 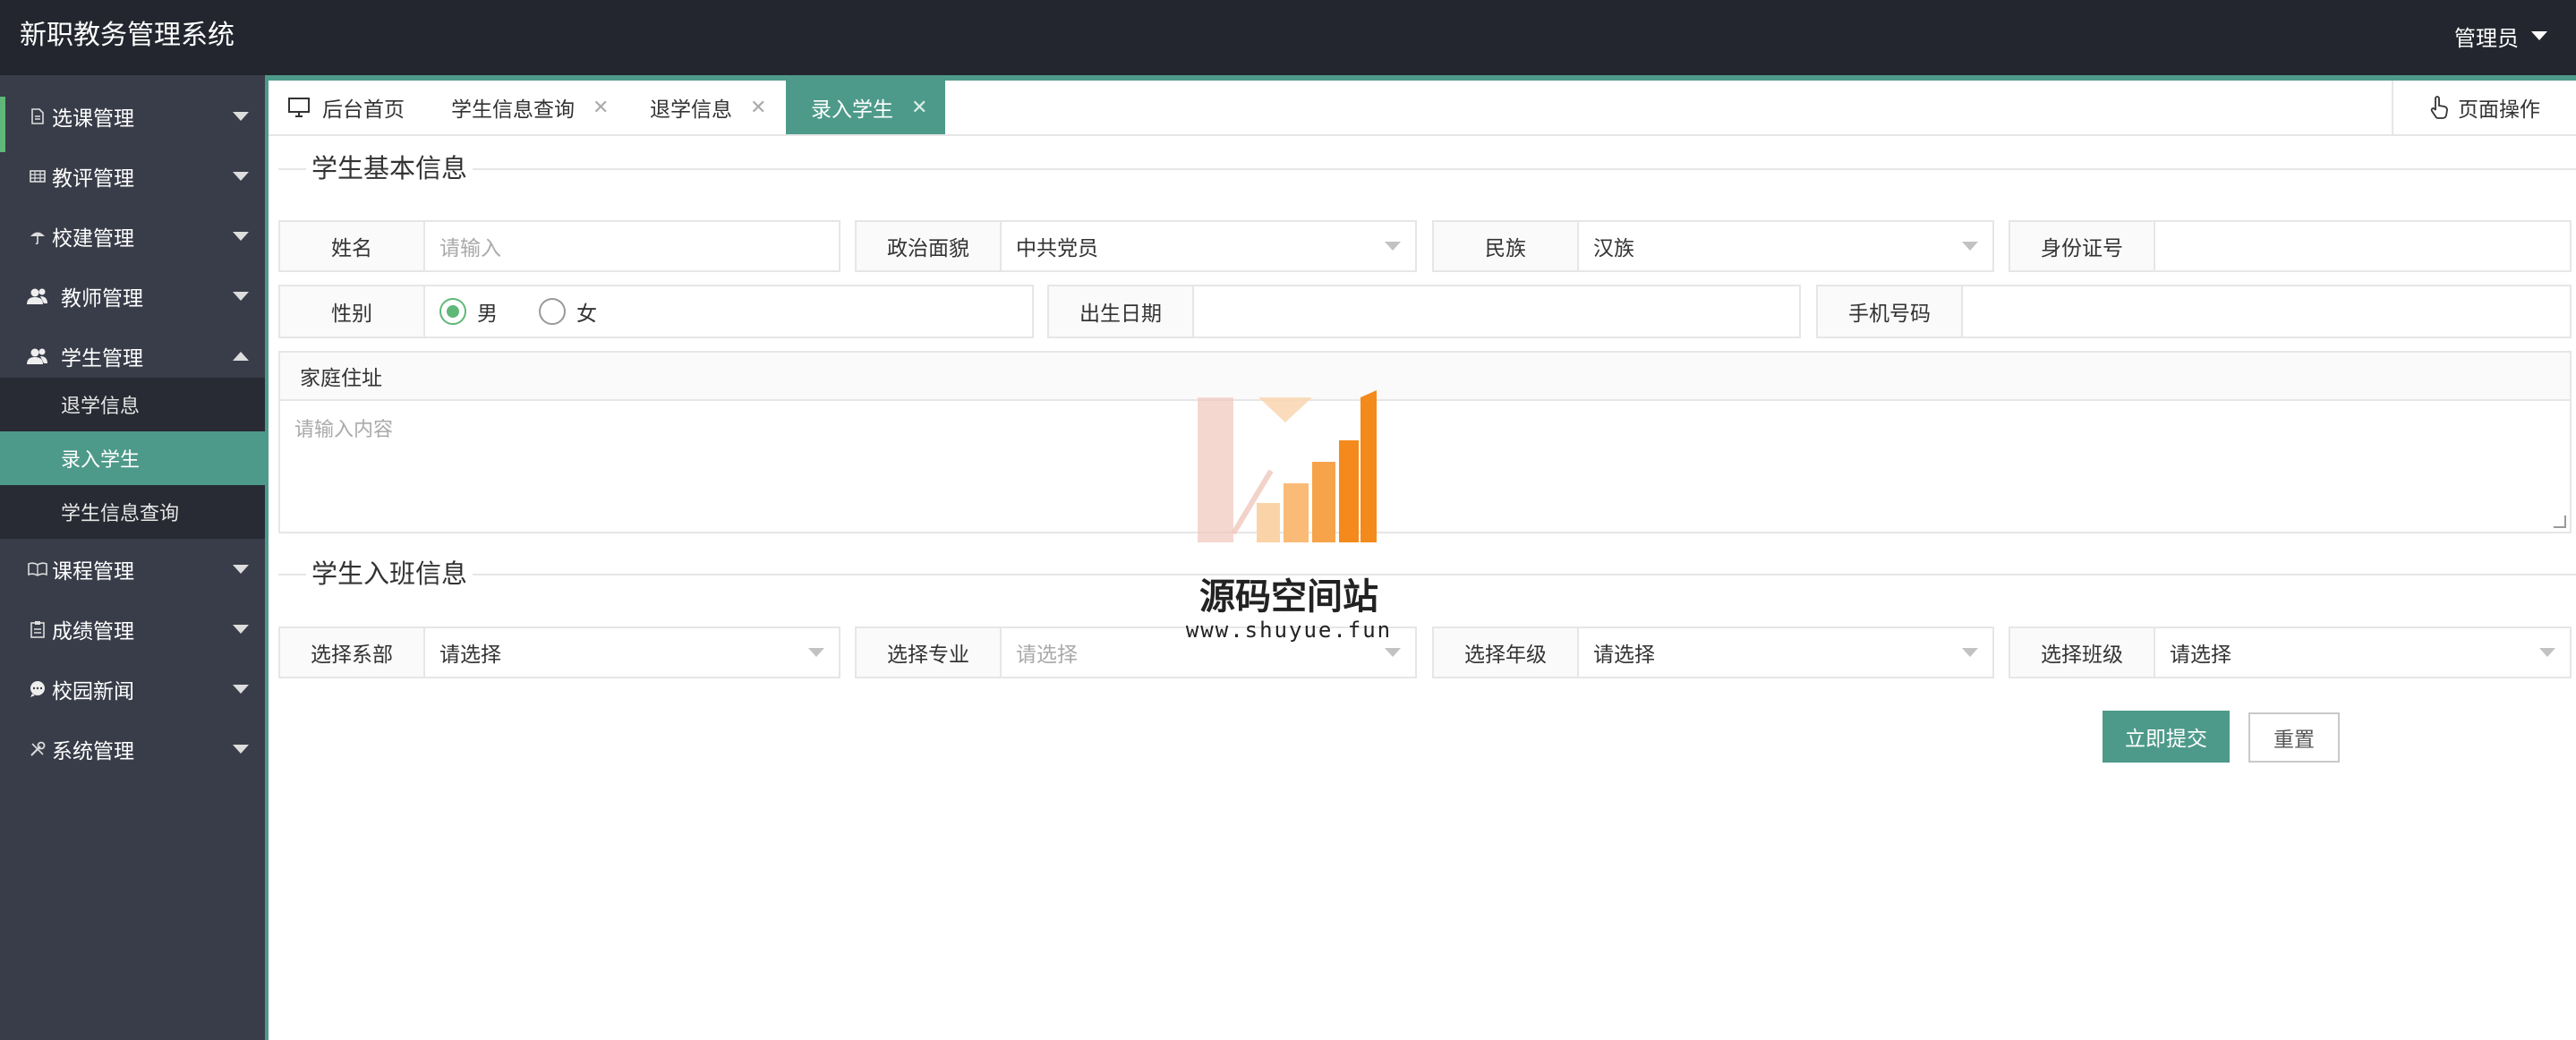 What do you see at coordinates (37, 629) in the screenshot?
I see `clipboard-icon` at bounding box center [37, 629].